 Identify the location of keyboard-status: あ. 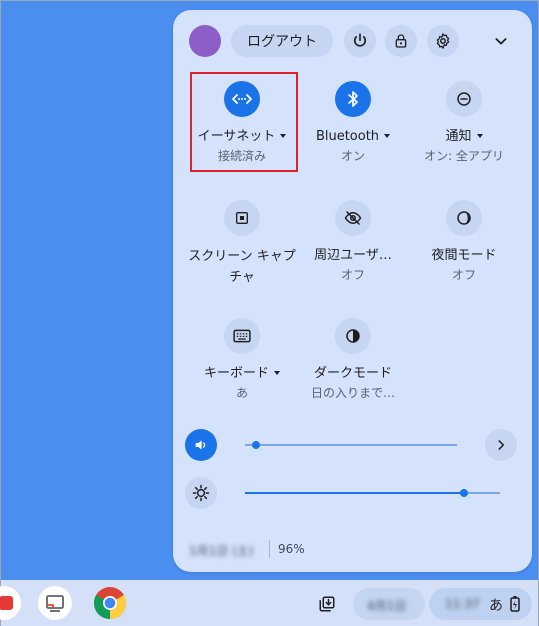
(241, 393).